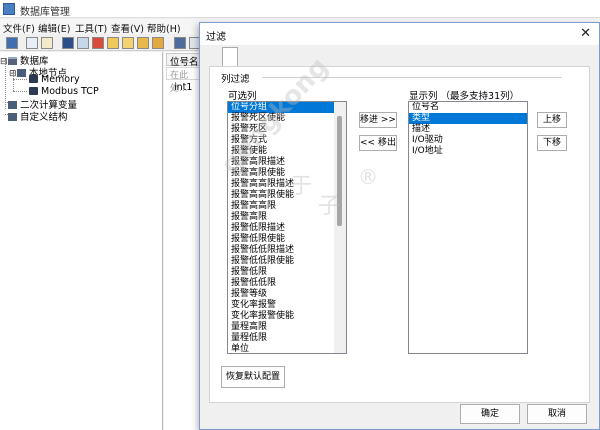  I want to click on menu-file: 文件(F), so click(19, 28).